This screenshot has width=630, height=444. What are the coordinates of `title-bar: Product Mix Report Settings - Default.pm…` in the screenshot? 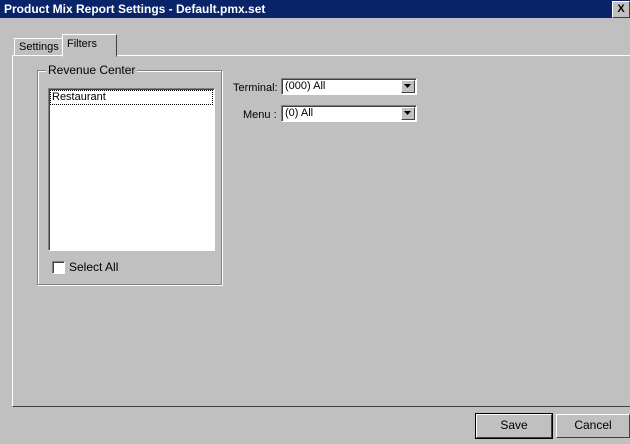 It's located at (315, 9).